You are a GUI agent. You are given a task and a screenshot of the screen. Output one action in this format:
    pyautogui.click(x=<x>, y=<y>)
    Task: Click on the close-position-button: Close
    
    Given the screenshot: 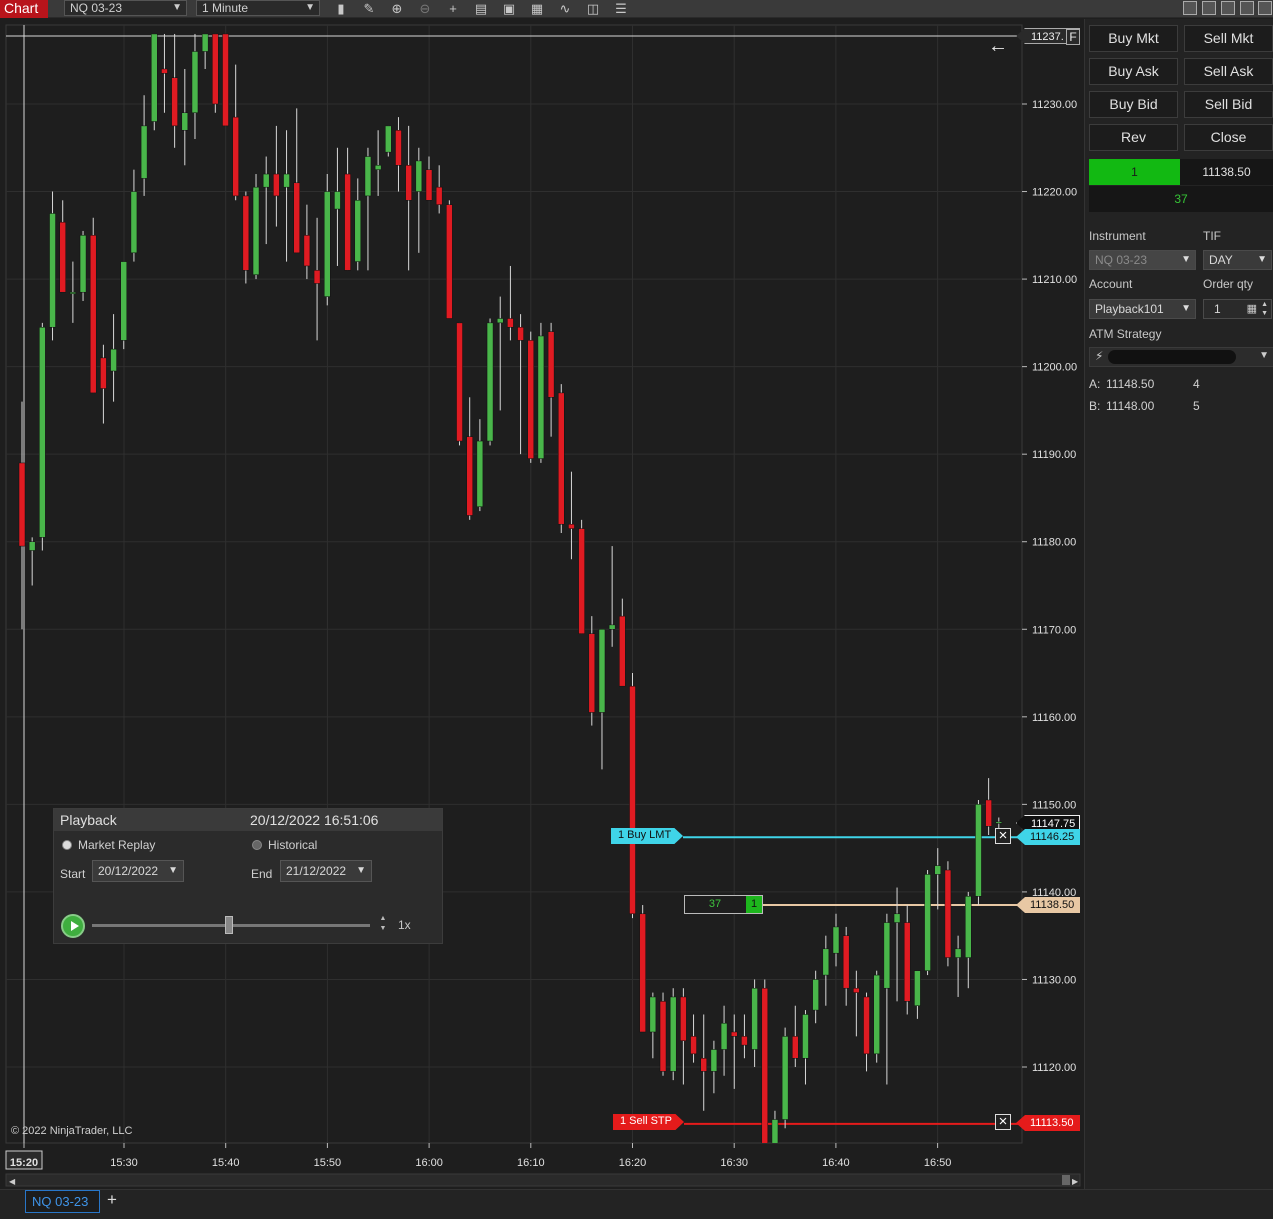 What is the action you would take?
    pyautogui.click(x=1228, y=137)
    